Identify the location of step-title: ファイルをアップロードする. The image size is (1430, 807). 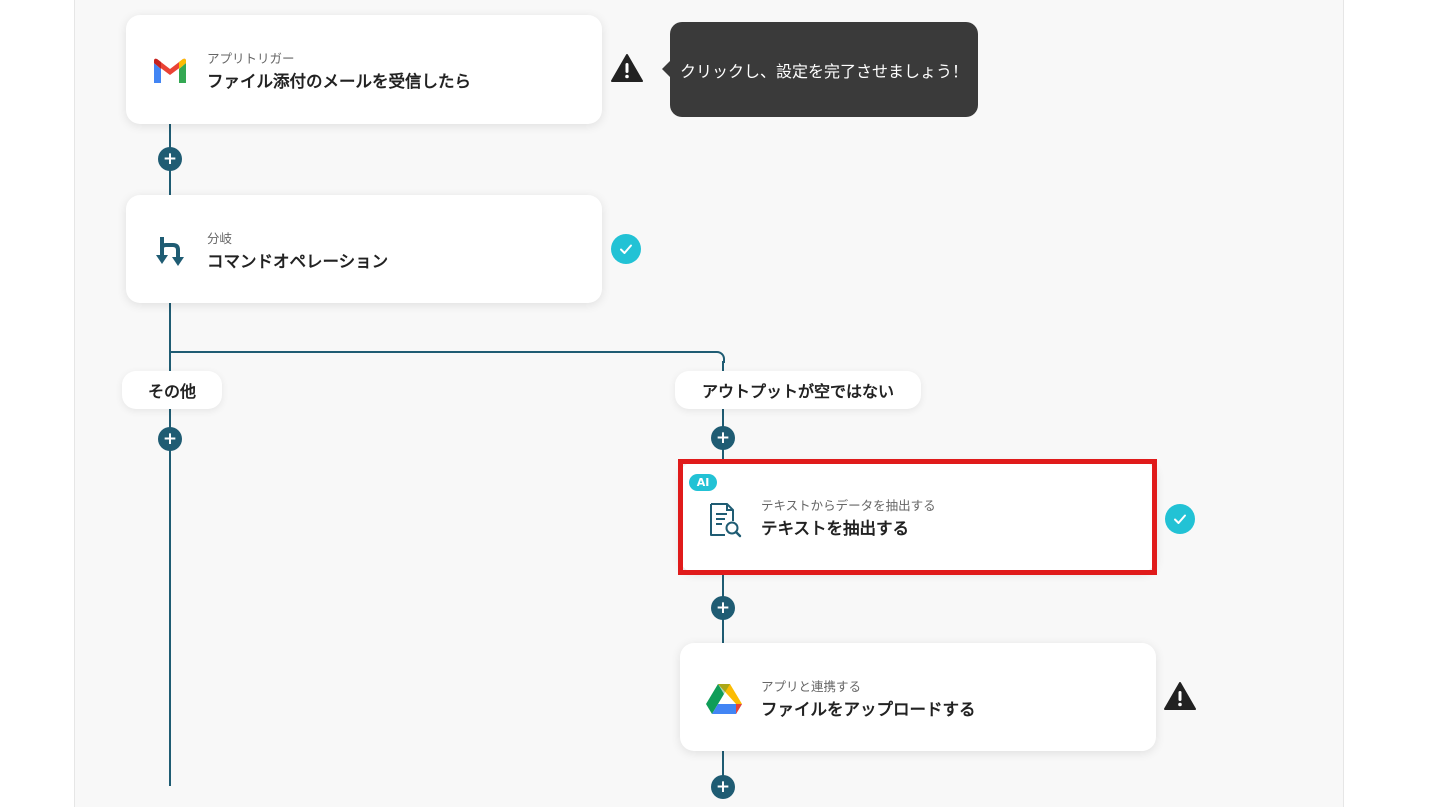
(868, 709).